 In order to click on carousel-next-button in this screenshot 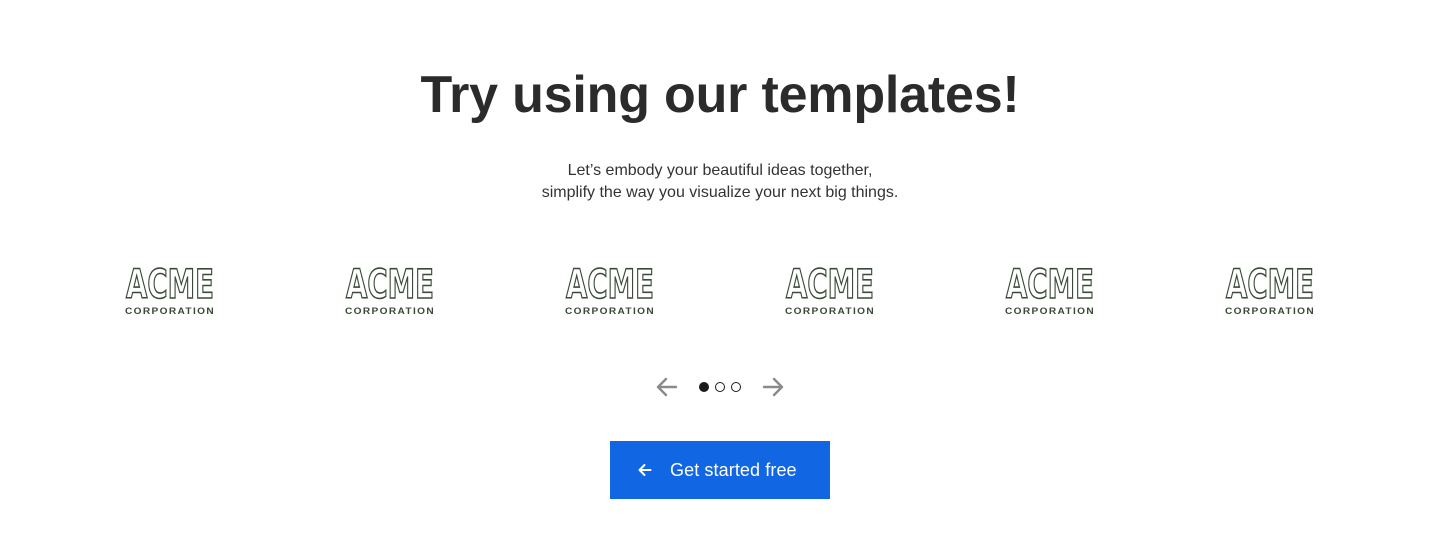, I will do `click(773, 387)`.